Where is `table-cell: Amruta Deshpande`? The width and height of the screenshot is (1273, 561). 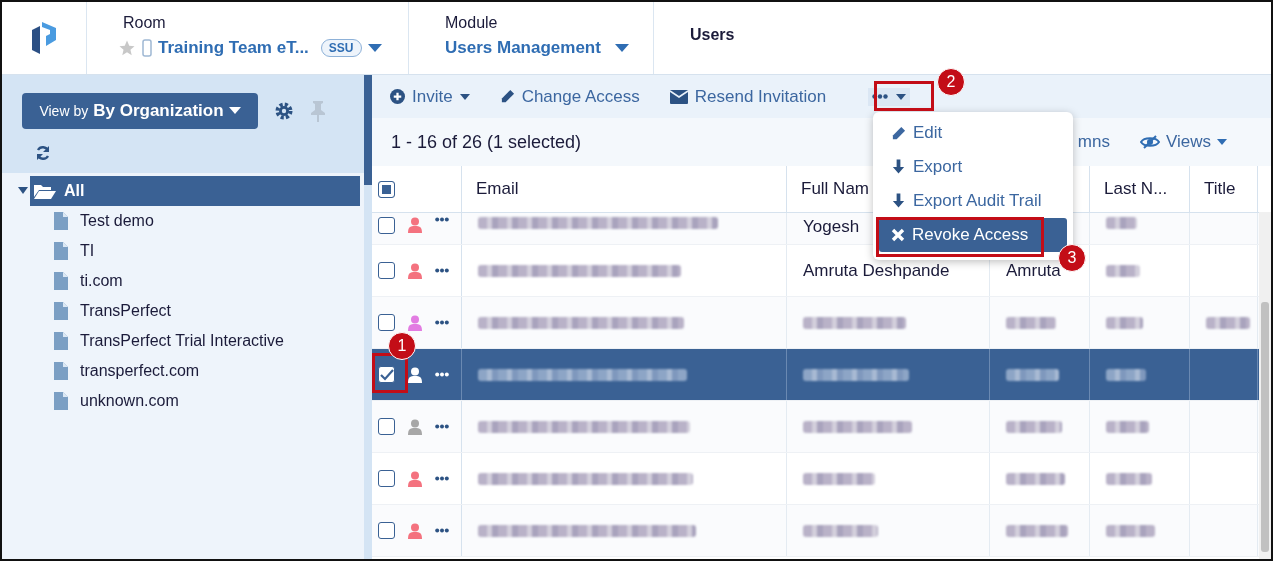
table-cell: Amruta Deshpande is located at coordinates (876, 270).